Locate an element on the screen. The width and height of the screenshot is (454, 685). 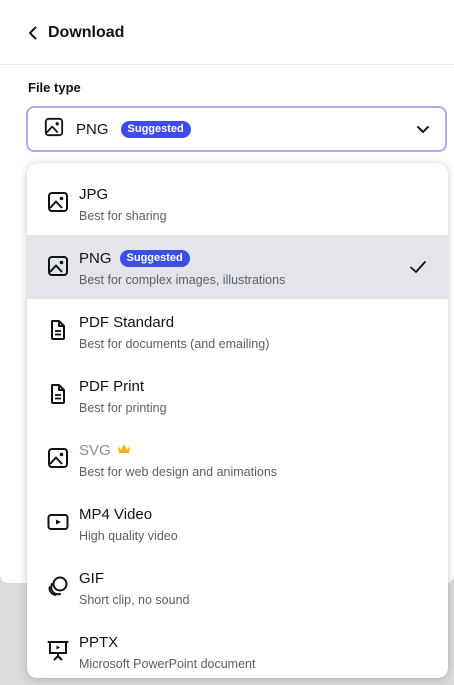
presentation-icon is located at coordinates (58, 650).